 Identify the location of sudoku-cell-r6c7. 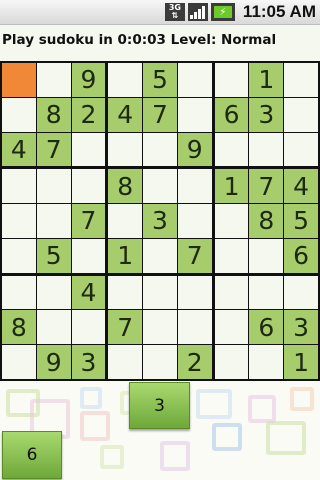
(231, 255).